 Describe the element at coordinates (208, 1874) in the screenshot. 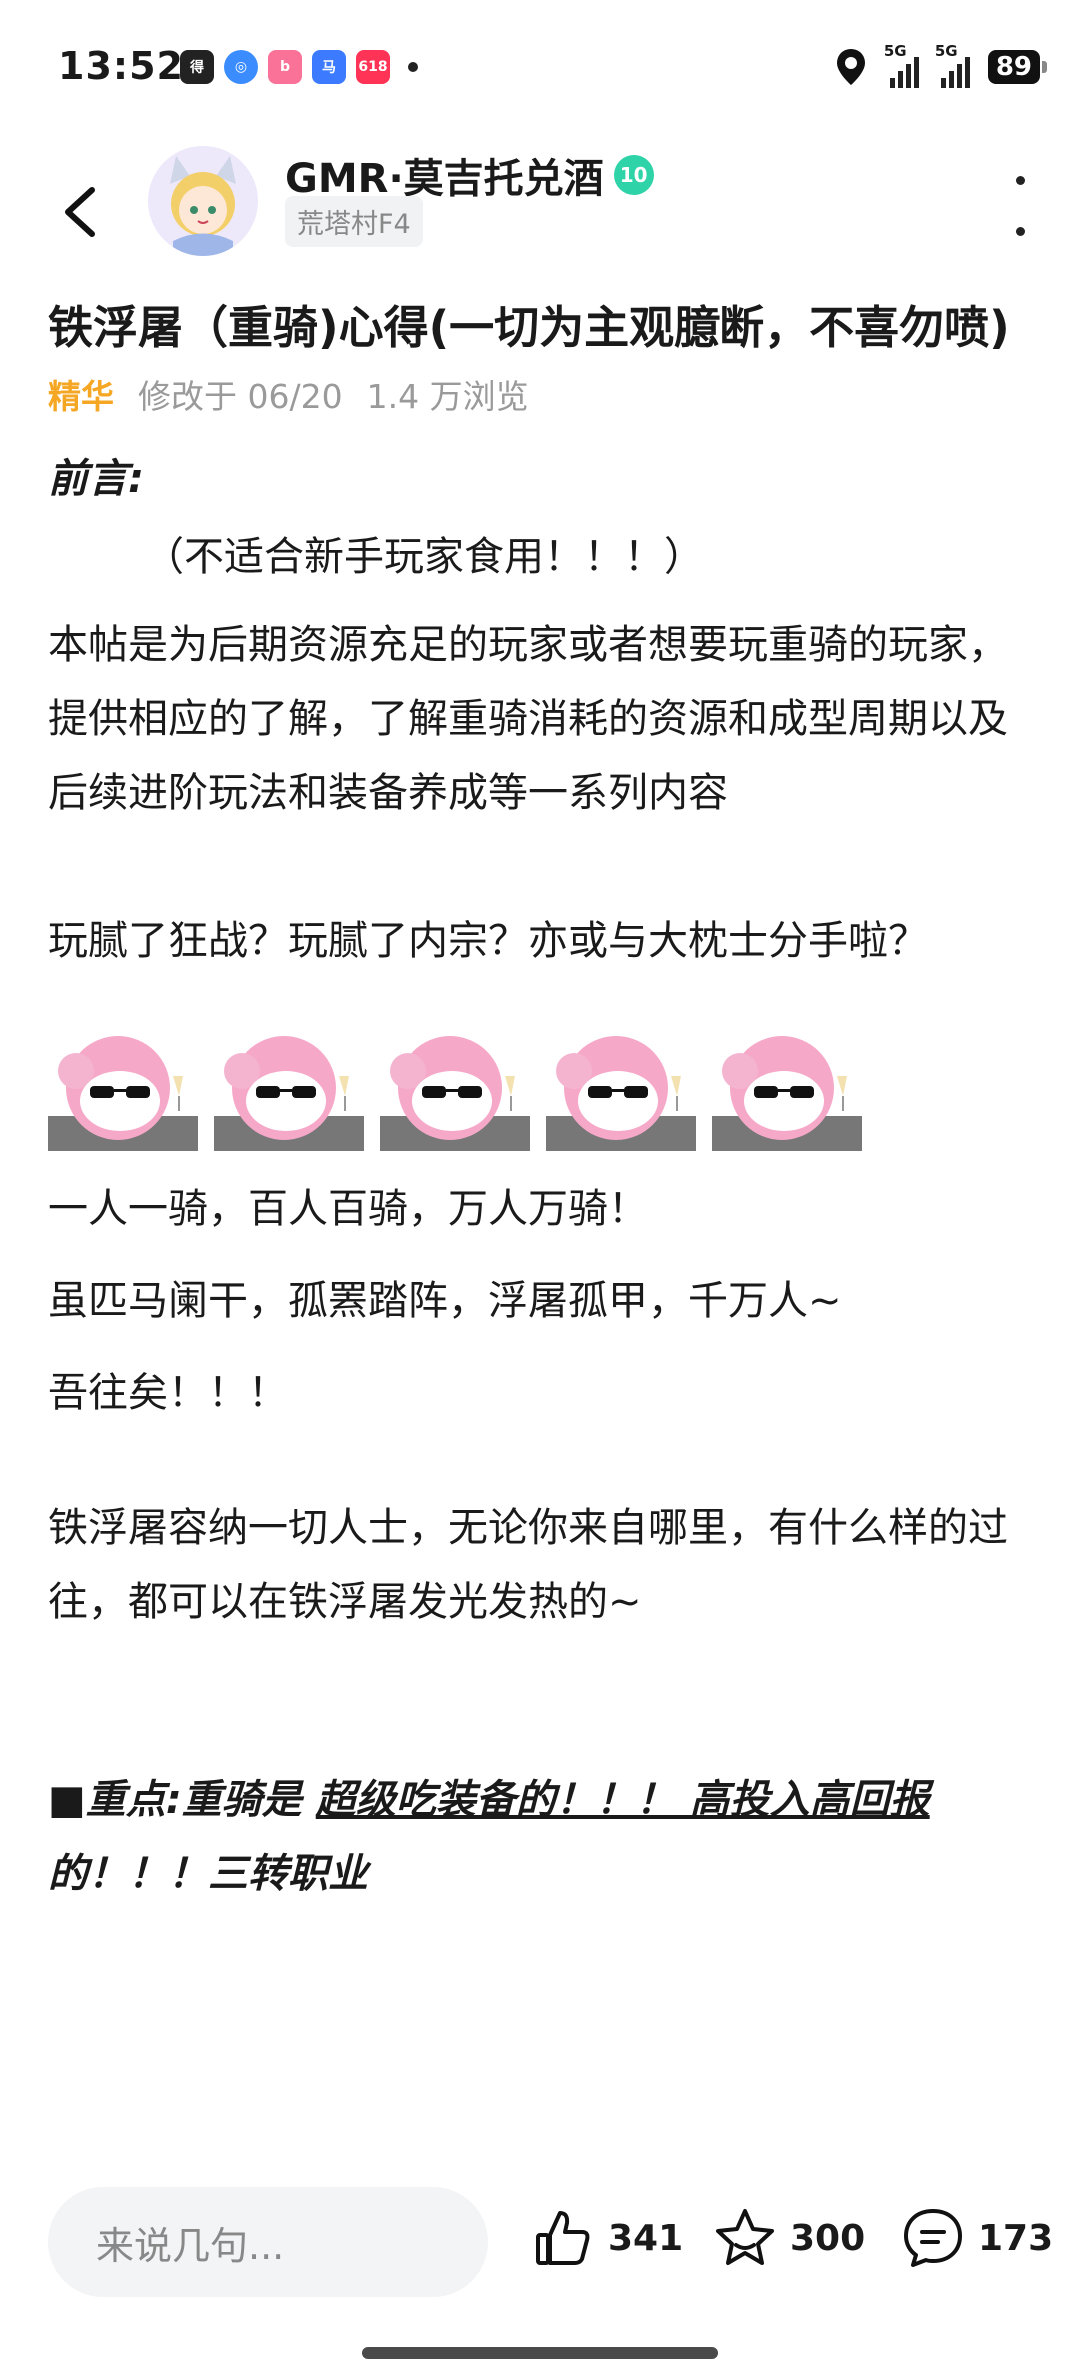

I see `key-point-cut: 的！！！三转职业` at that location.